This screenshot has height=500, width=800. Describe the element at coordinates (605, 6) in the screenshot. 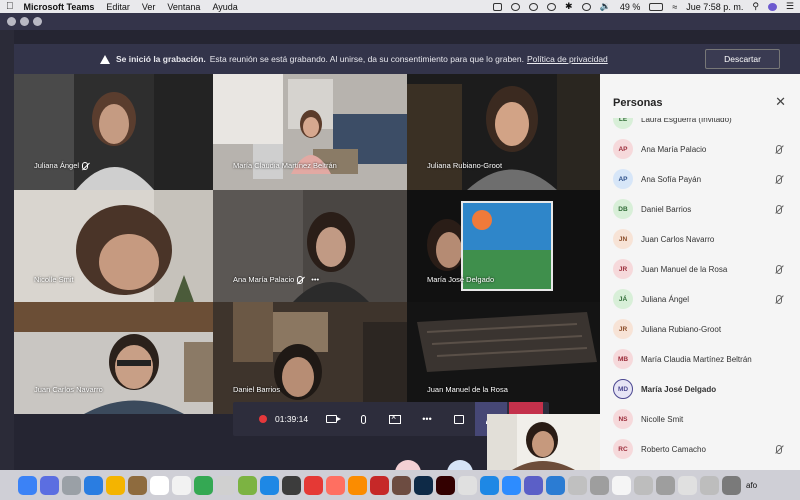

I see `volume-icon: 🔉` at that location.